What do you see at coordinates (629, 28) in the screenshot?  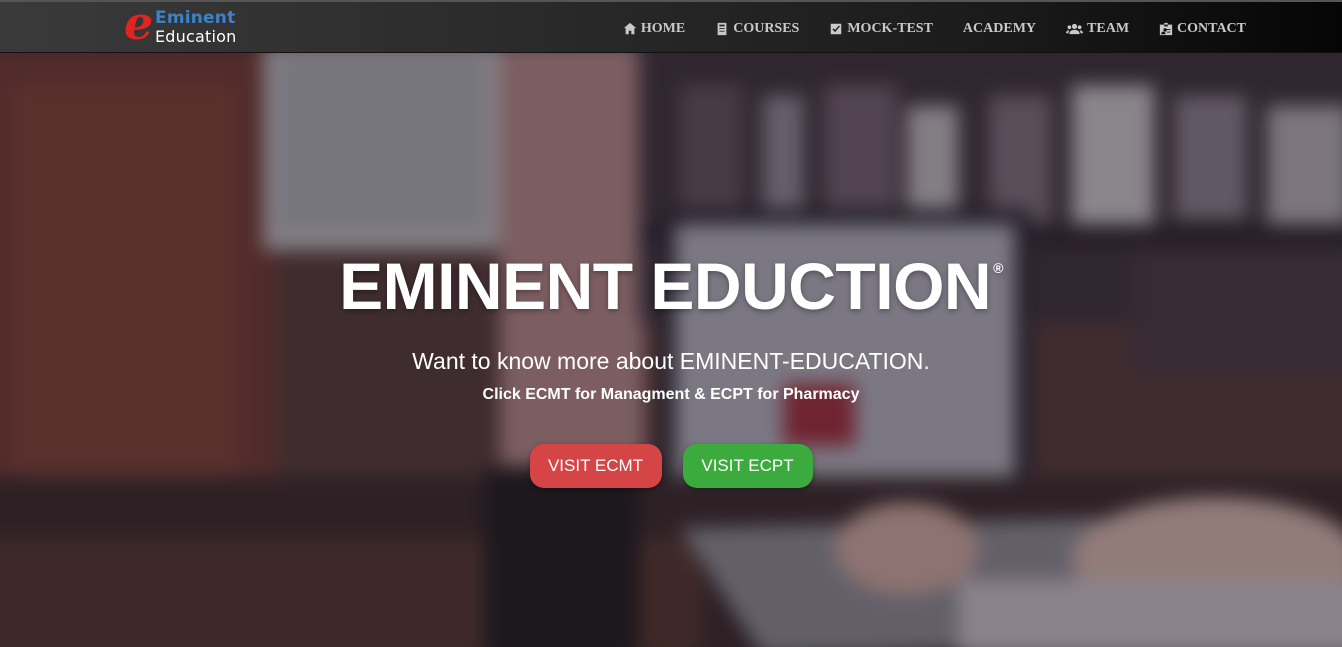 I see `home-icon` at bounding box center [629, 28].